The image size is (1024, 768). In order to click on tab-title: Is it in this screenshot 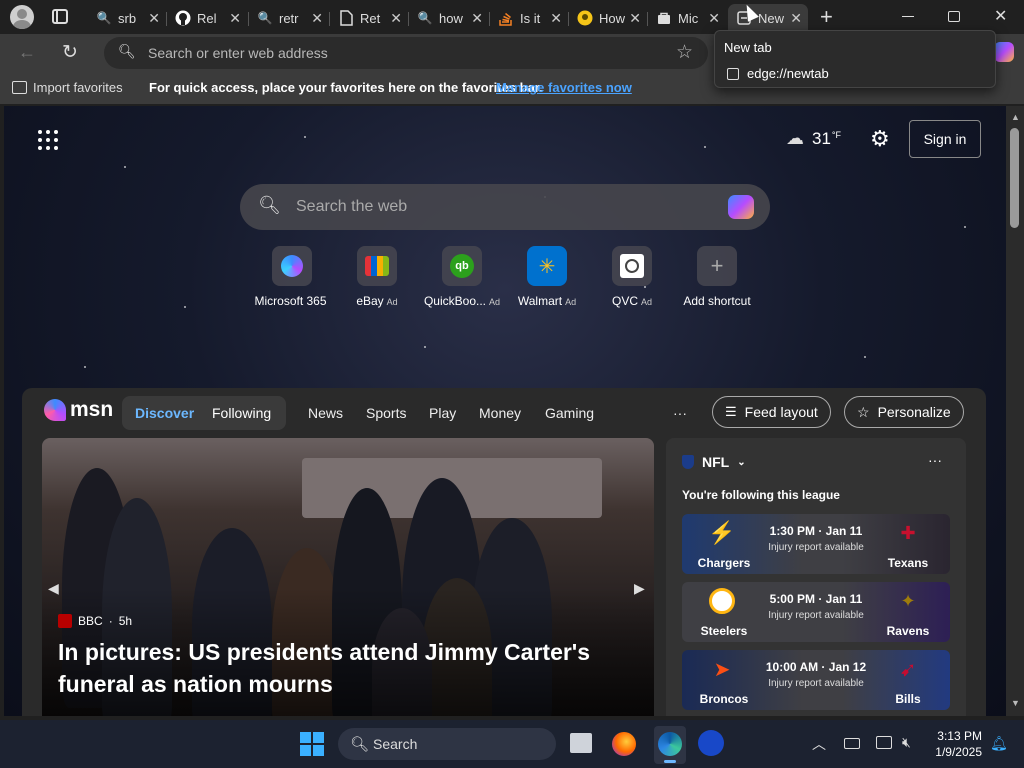, I will do `click(530, 18)`.